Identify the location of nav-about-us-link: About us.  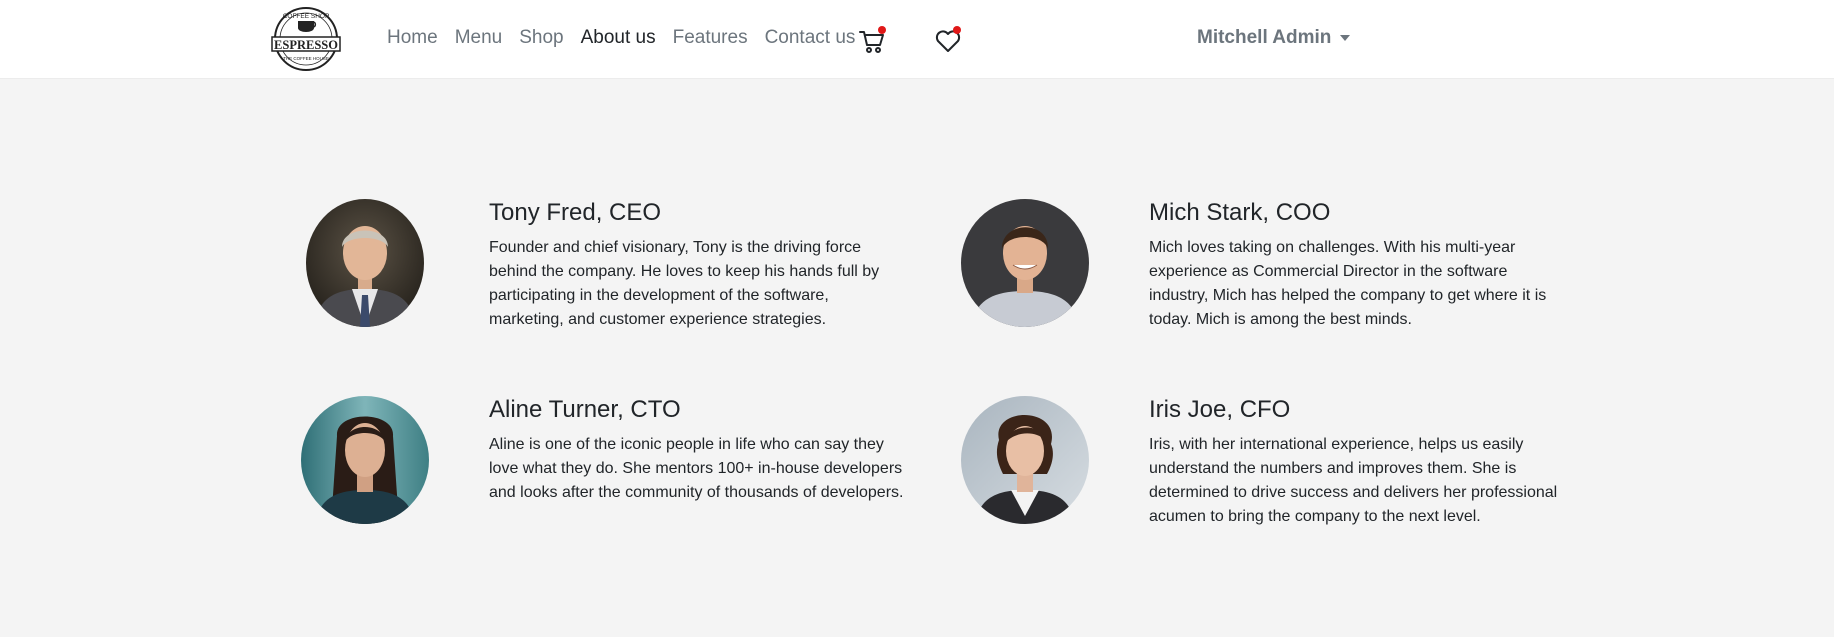
(618, 38).